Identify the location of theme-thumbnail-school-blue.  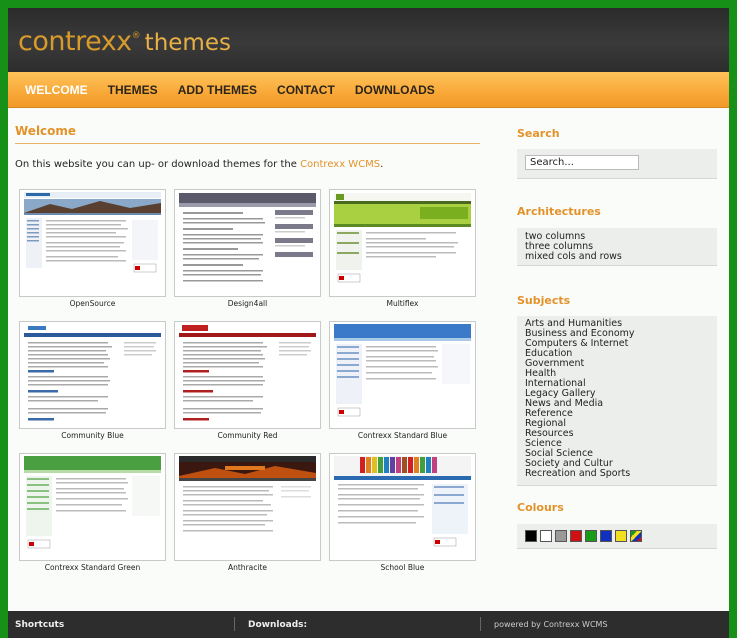
(402, 507).